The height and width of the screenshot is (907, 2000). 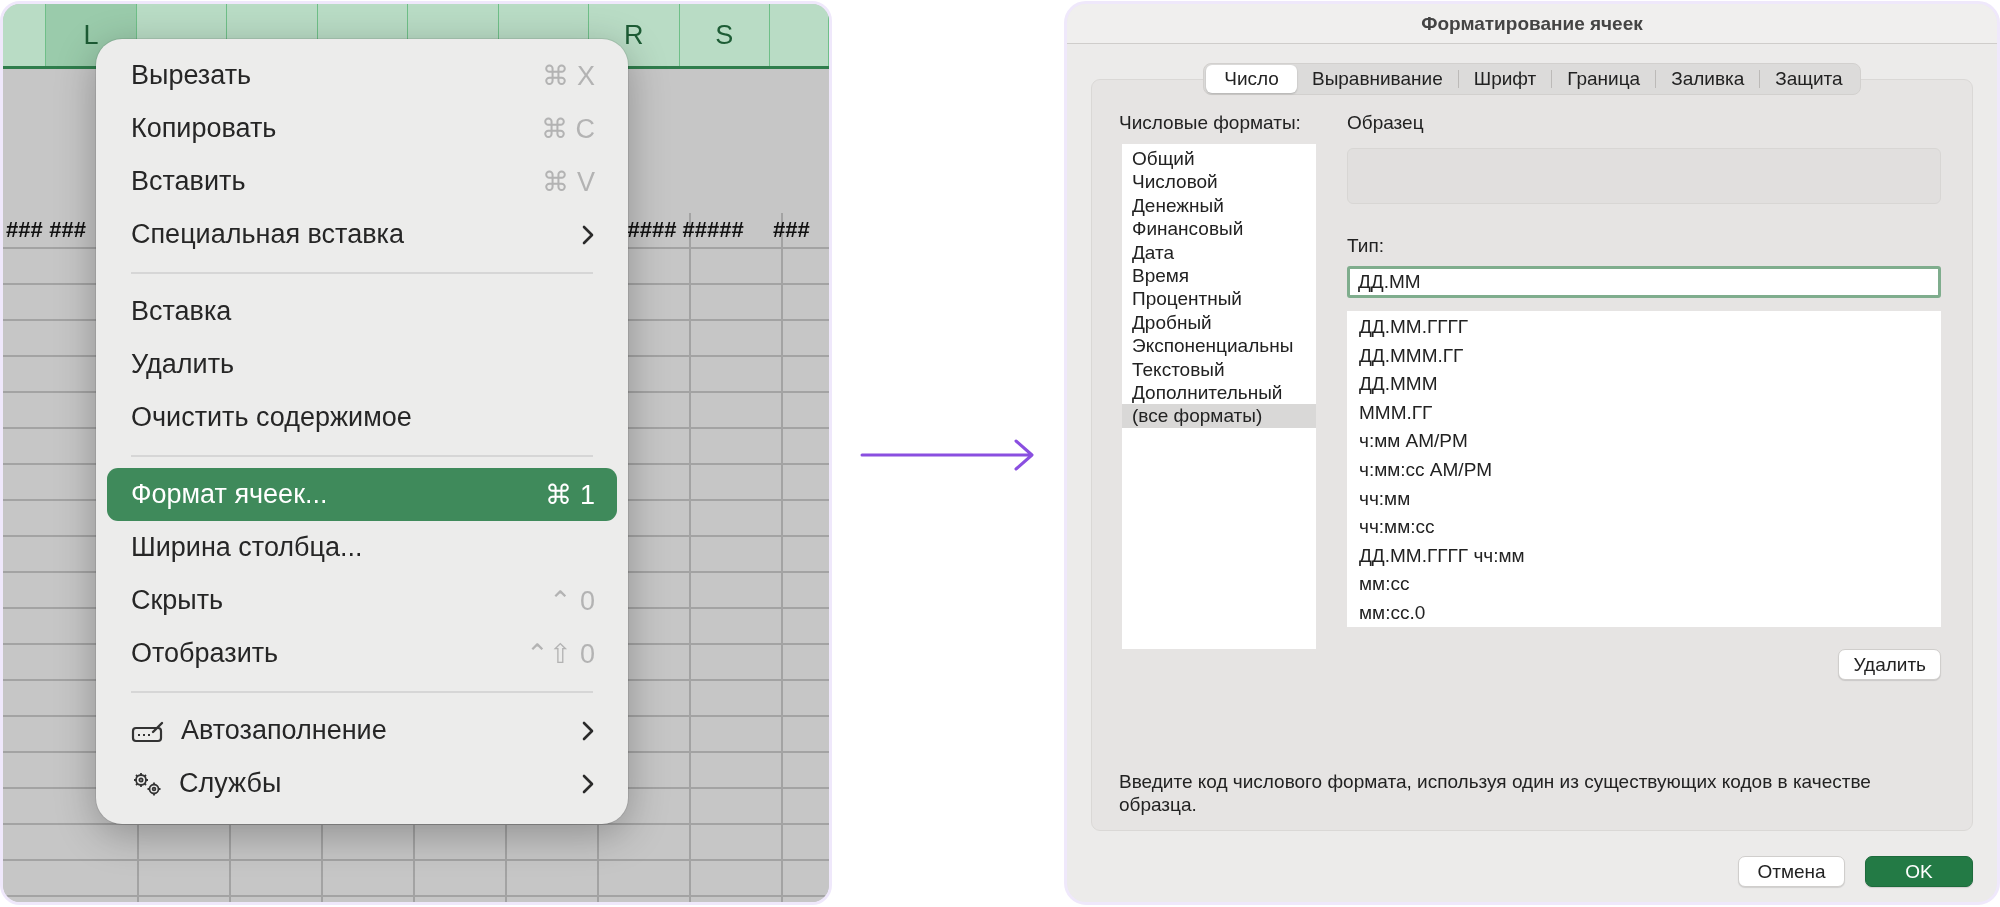 What do you see at coordinates (1644, 584) in the screenshot?
I see `list-item: мм:сс` at bounding box center [1644, 584].